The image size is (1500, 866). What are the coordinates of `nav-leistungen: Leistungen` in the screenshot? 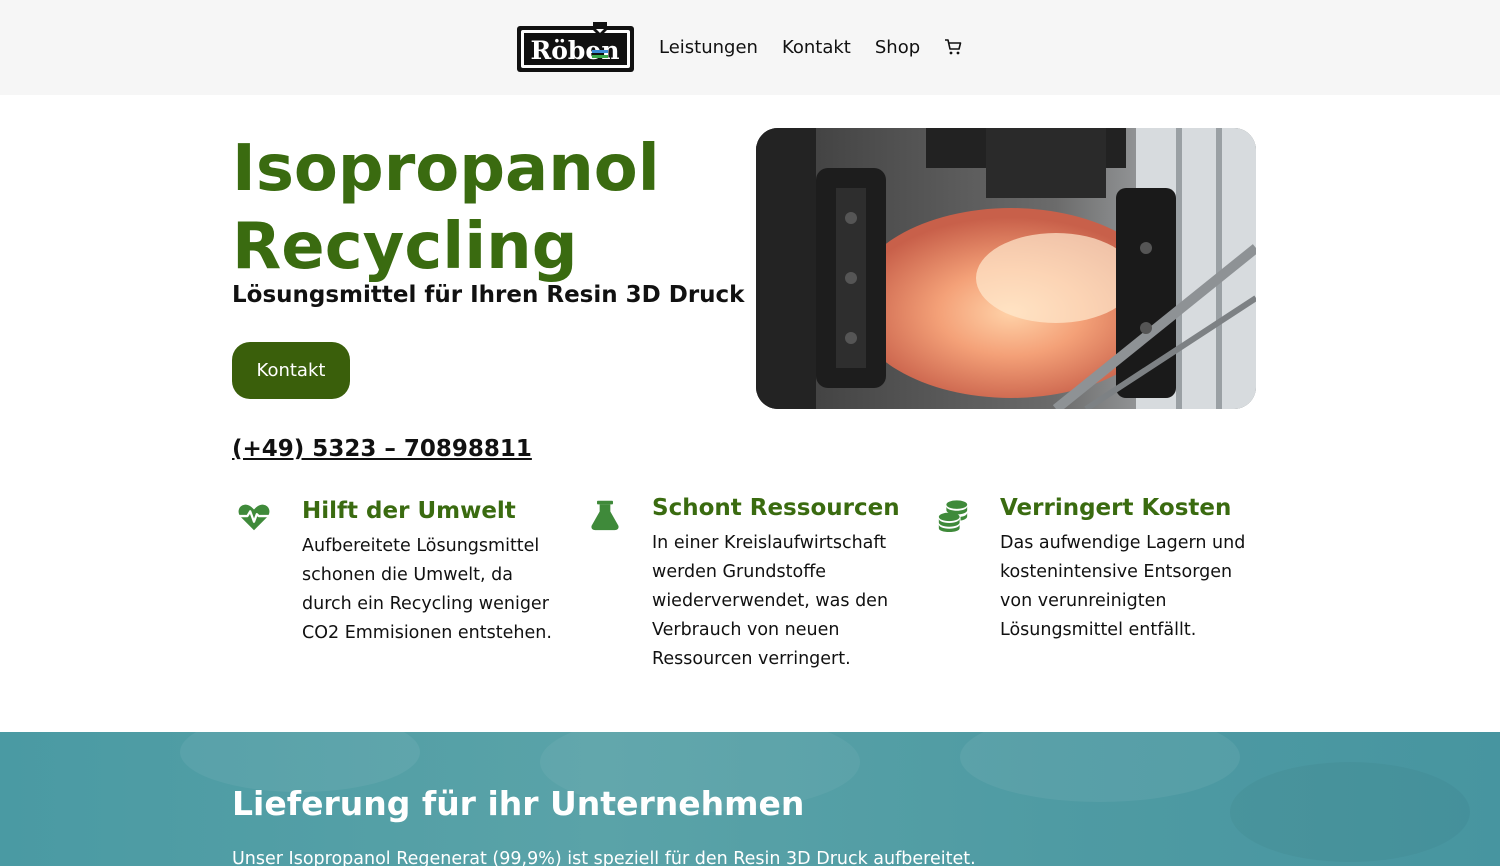 It's located at (708, 48).